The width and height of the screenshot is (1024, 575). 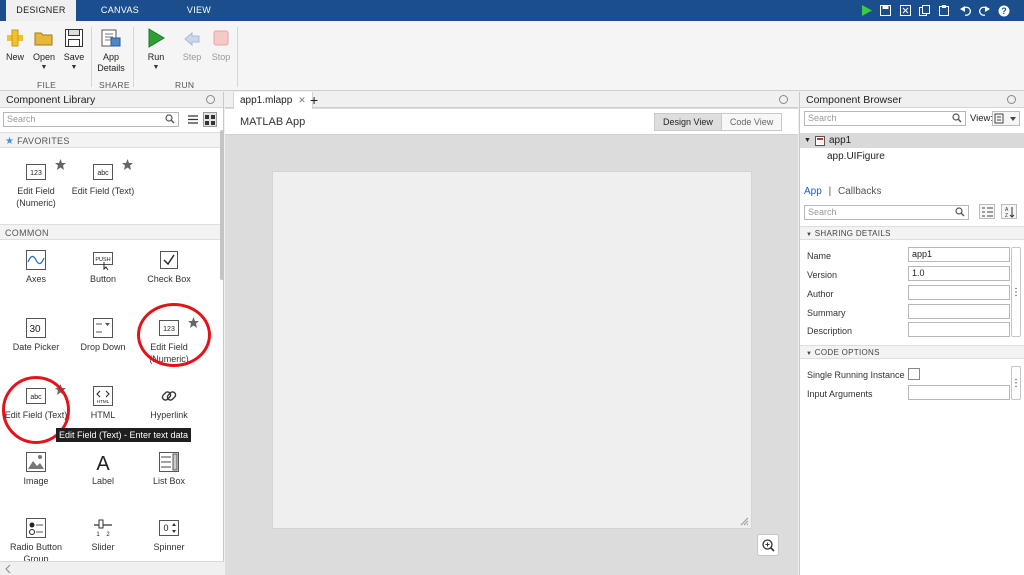 I want to click on description-field, so click(x=959, y=329).